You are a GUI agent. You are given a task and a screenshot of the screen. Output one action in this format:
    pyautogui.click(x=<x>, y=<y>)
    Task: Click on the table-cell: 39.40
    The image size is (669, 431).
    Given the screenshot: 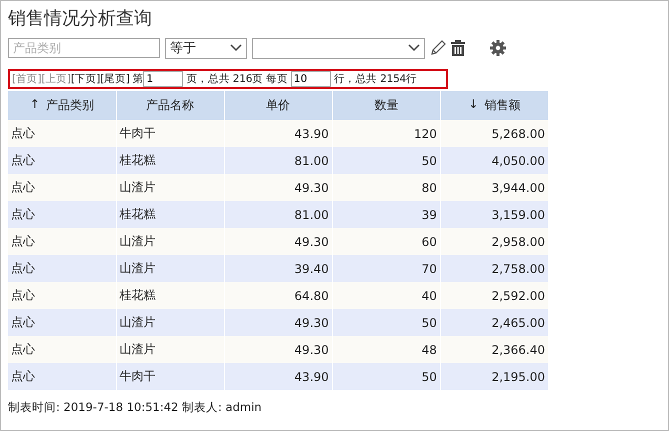 What is the action you would take?
    pyautogui.click(x=278, y=268)
    